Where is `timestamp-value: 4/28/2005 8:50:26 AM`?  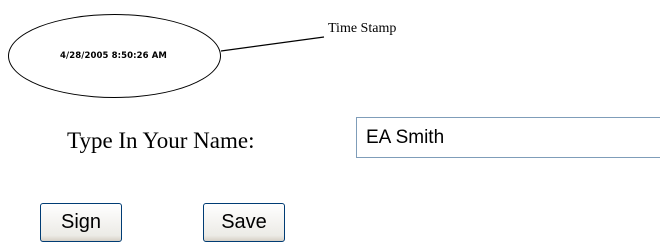
timestamp-value: 4/28/2005 8:50:26 AM is located at coordinates (113, 56).